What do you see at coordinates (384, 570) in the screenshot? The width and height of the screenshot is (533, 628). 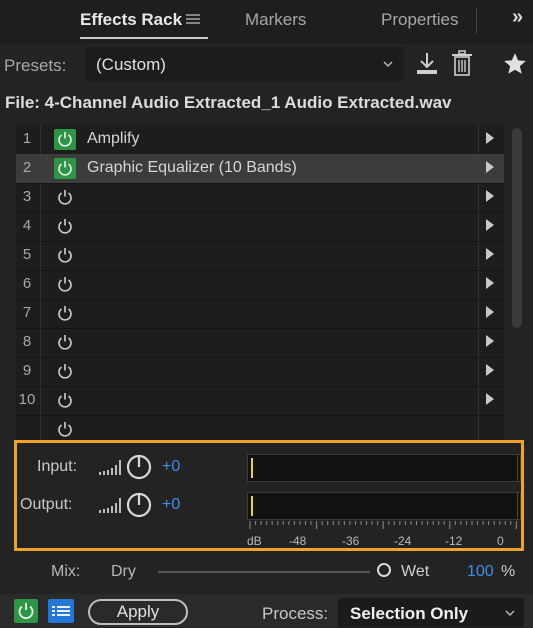 I see `mix-slider-handle` at bounding box center [384, 570].